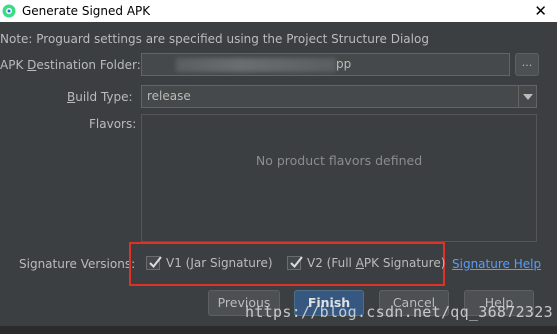  What do you see at coordinates (376, 263) in the screenshot?
I see `v2-signature-label: V2 (Full APK Signature)` at bounding box center [376, 263].